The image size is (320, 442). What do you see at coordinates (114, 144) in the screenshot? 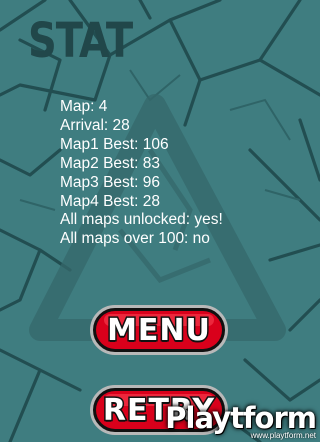
I see `stat-map1-best: Map1 Best: 106` at bounding box center [114, 144].